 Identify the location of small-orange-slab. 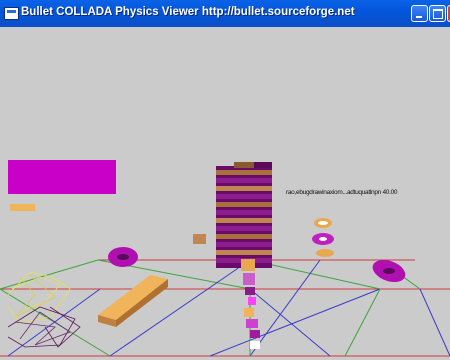
(22, 207).